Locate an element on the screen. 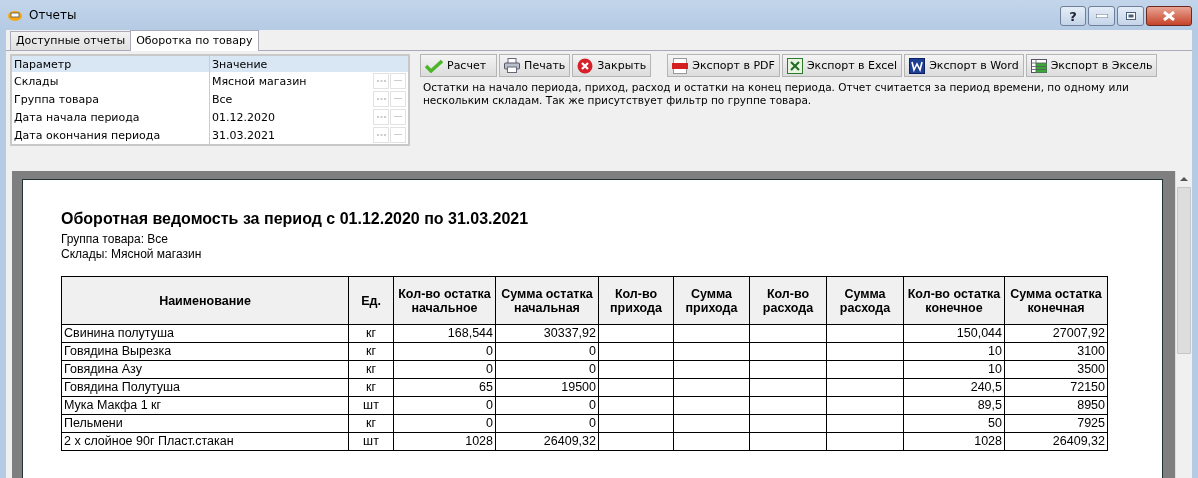 Image resolution: width=1198 pixels, height=478 pixels. table-cell: 240,5 is located at coordinates (954, 387).